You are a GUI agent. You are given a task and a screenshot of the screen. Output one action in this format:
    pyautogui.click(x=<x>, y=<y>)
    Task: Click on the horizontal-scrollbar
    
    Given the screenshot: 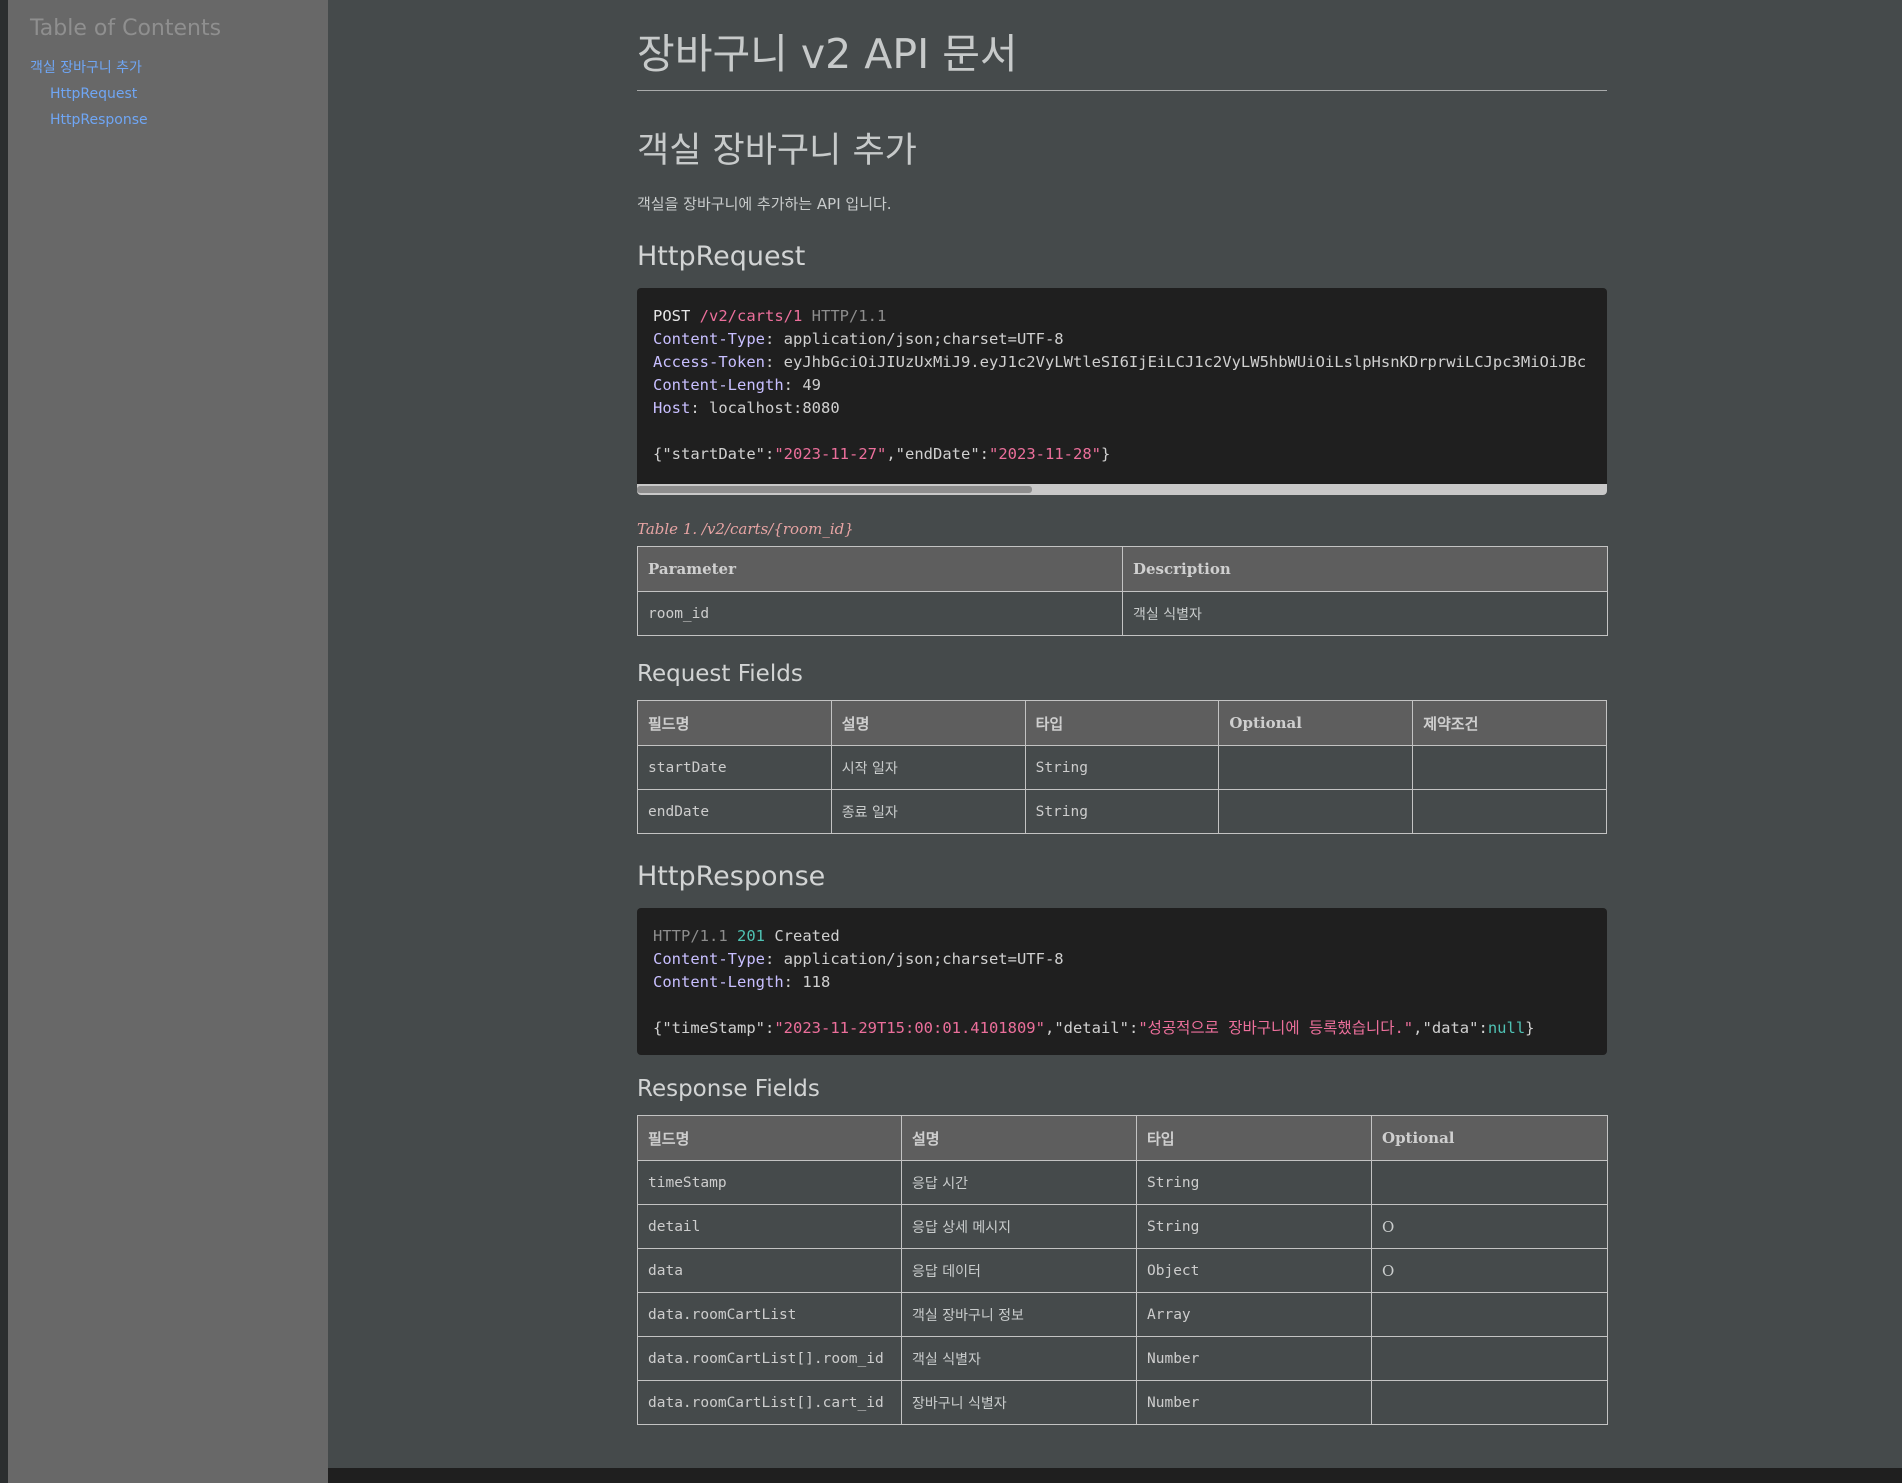 What is the action you would take?
    pyautogui.click(x=1122, y=489)
    